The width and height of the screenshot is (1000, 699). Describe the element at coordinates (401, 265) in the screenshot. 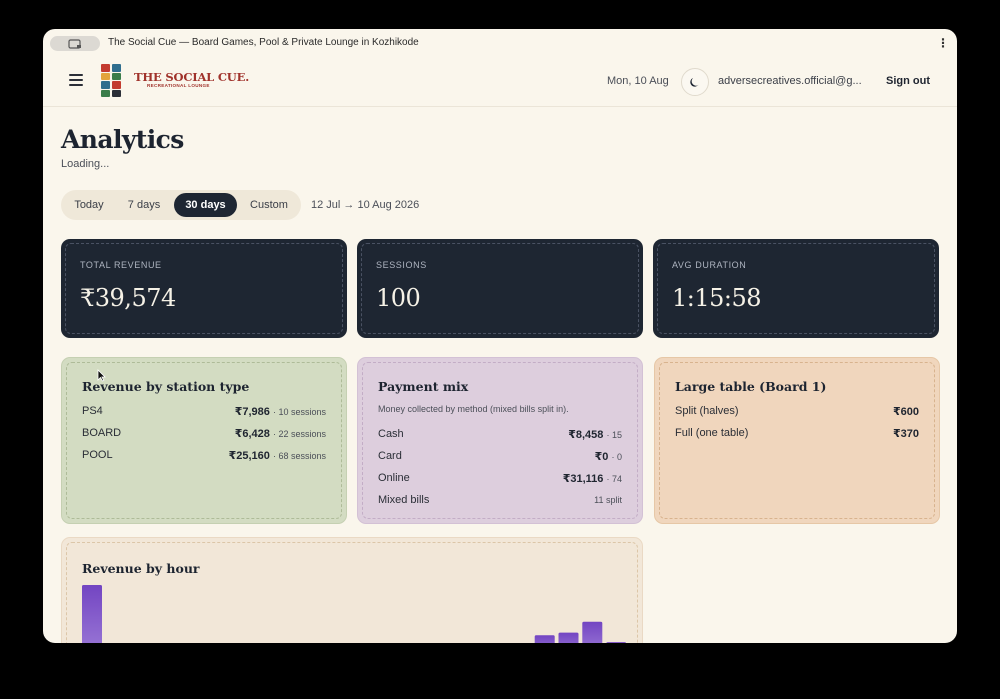

I see `kpi-label: SESSIONS` at that location.